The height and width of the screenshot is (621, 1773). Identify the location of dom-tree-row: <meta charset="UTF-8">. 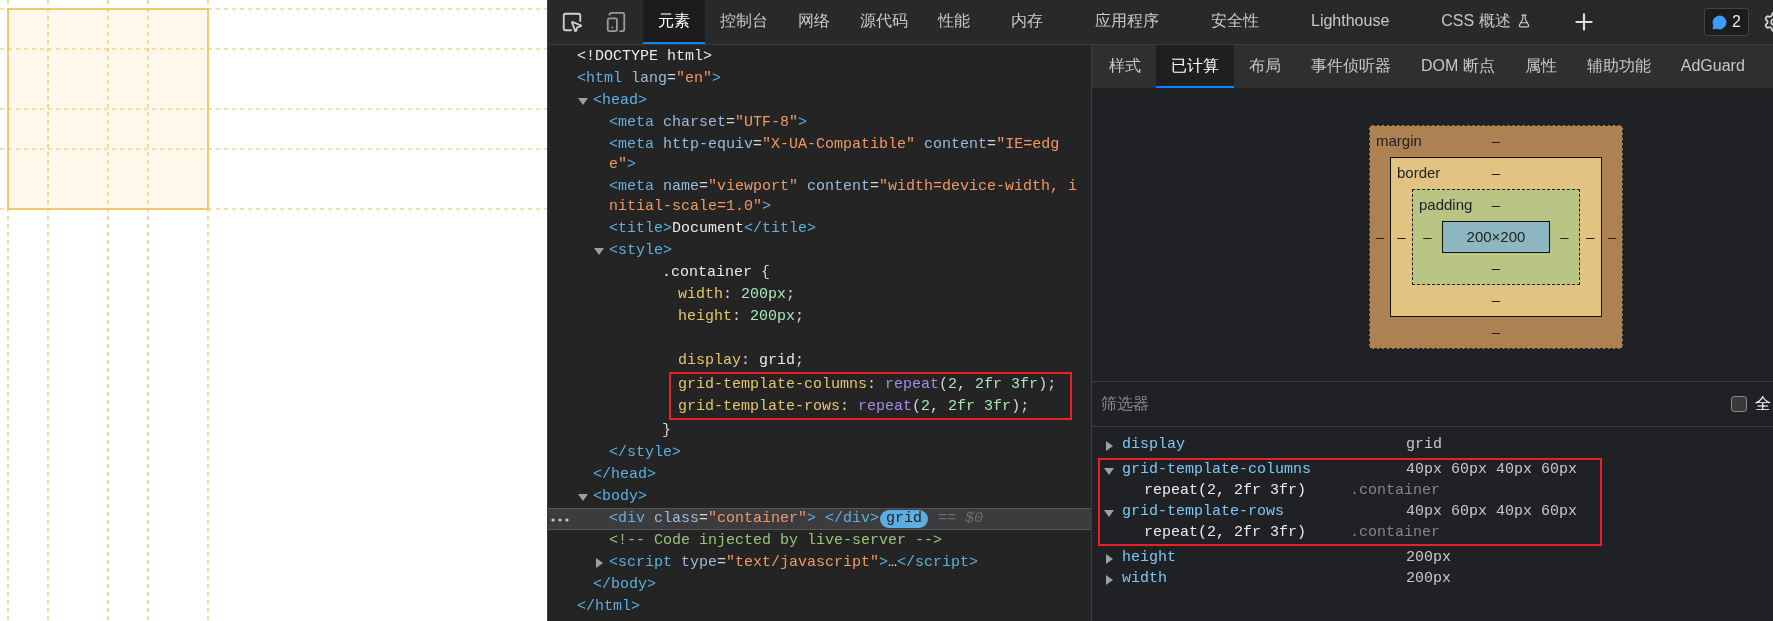
(819, 123).